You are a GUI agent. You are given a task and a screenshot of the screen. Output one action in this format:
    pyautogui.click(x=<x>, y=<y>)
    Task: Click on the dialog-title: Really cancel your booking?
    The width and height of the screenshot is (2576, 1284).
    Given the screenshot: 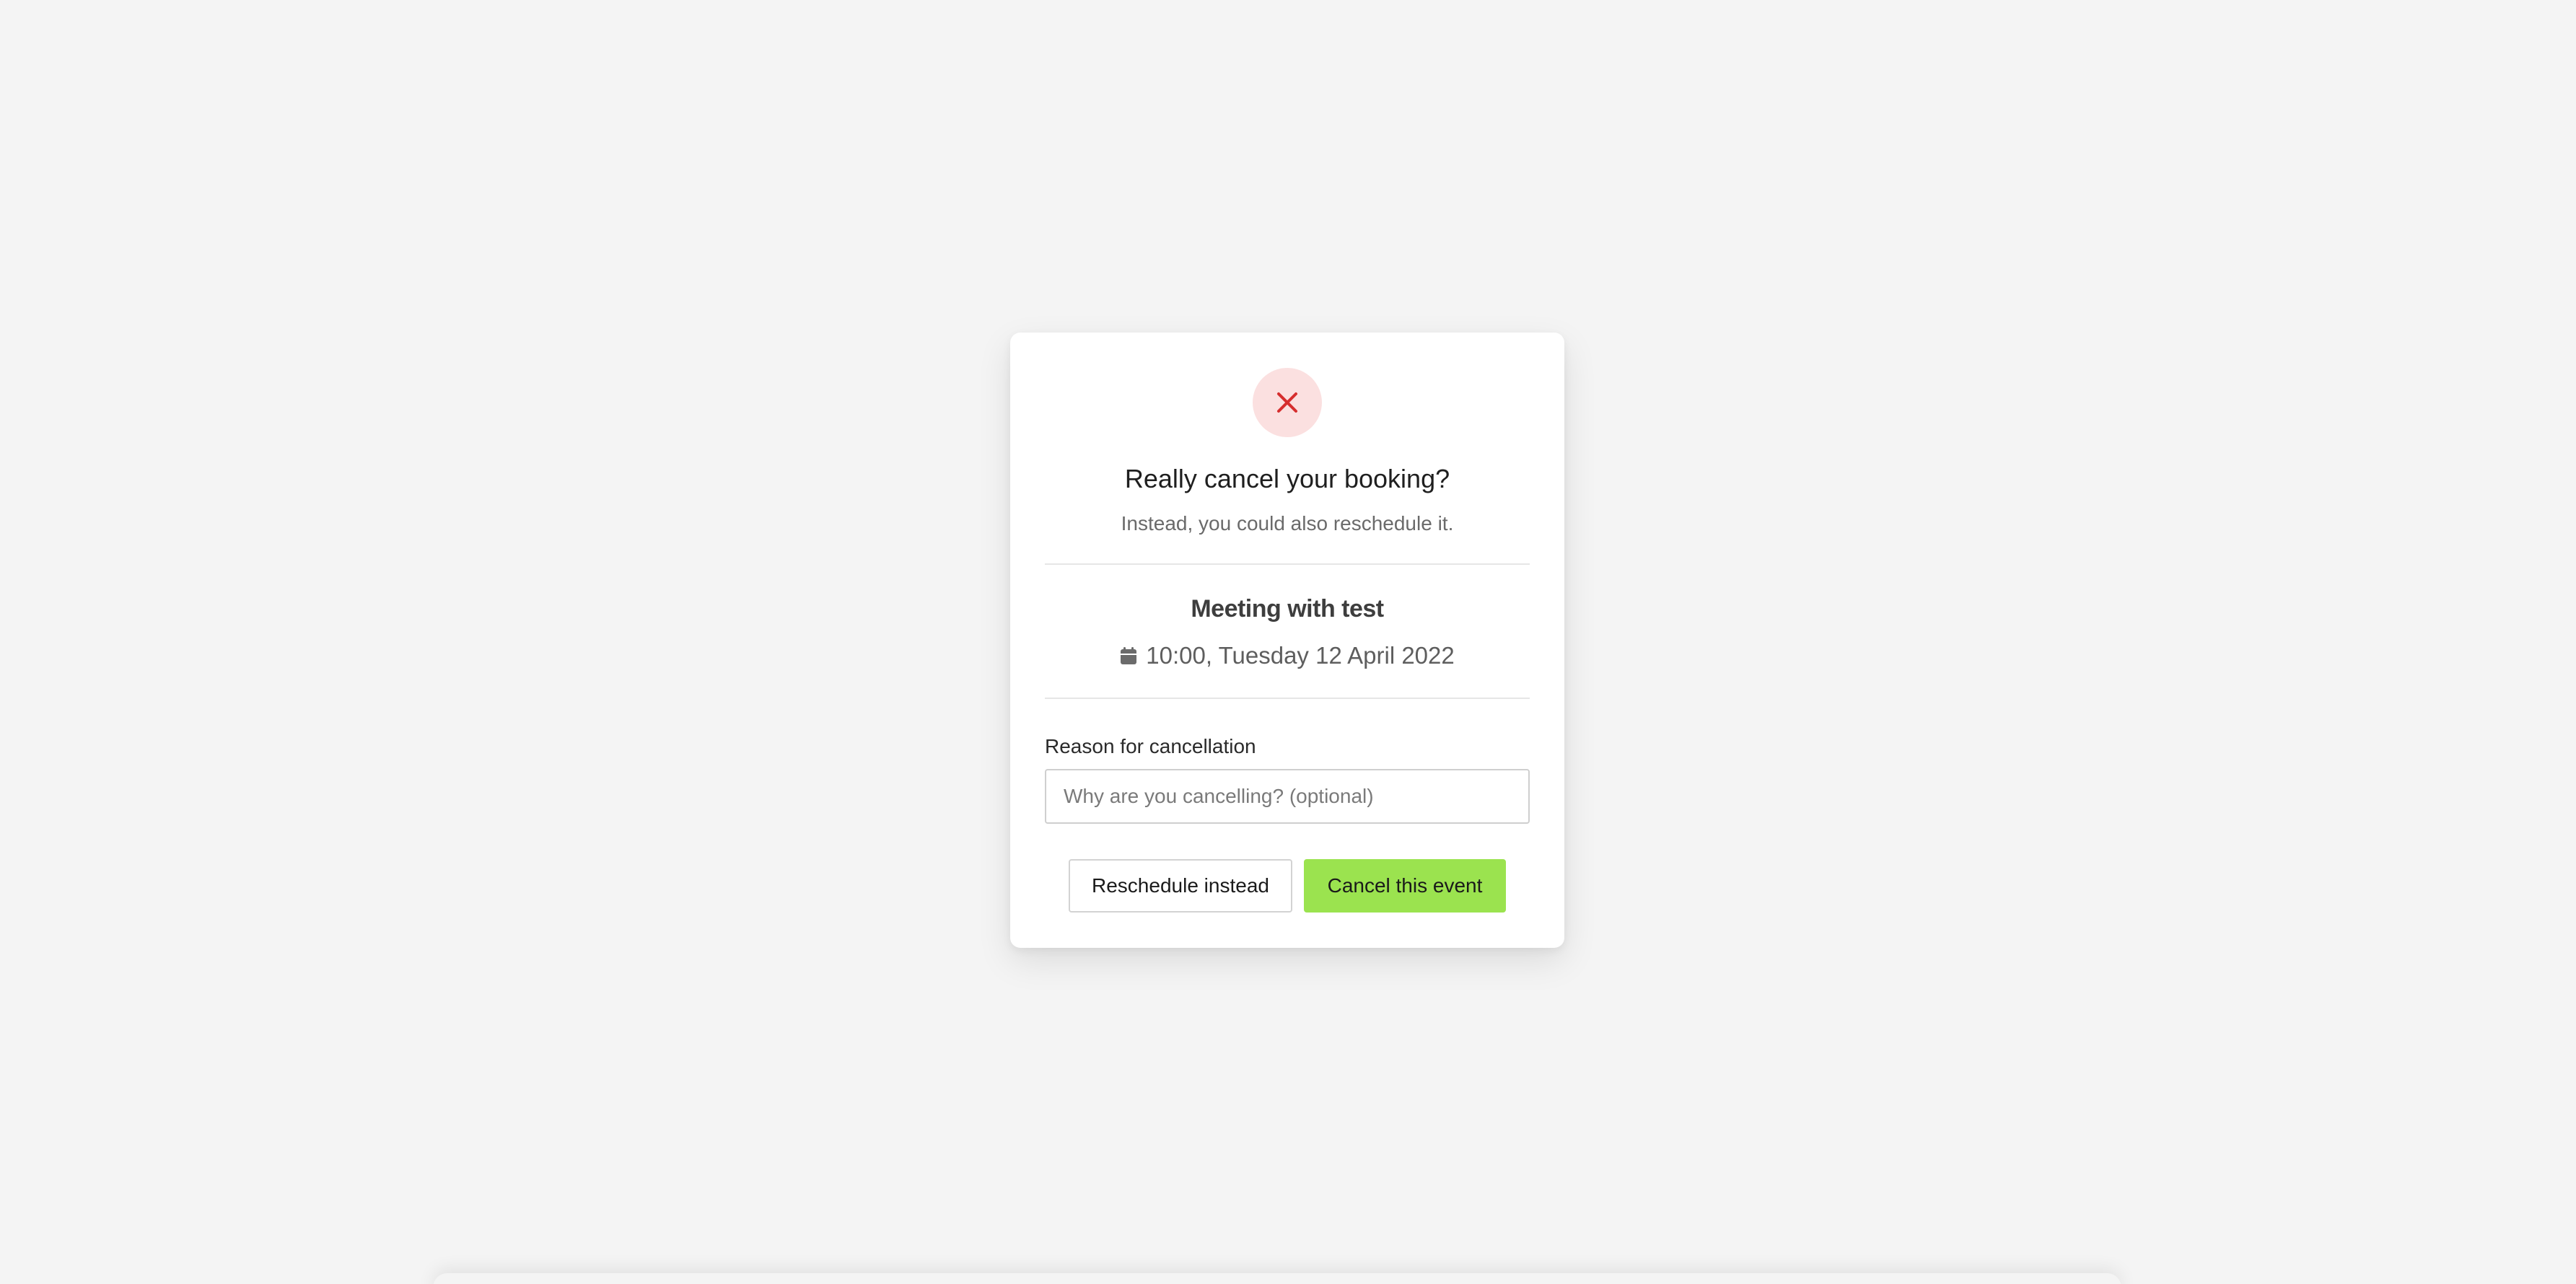 What is the action you would take?
    pyautogui.click(x=1287, y=478)
    